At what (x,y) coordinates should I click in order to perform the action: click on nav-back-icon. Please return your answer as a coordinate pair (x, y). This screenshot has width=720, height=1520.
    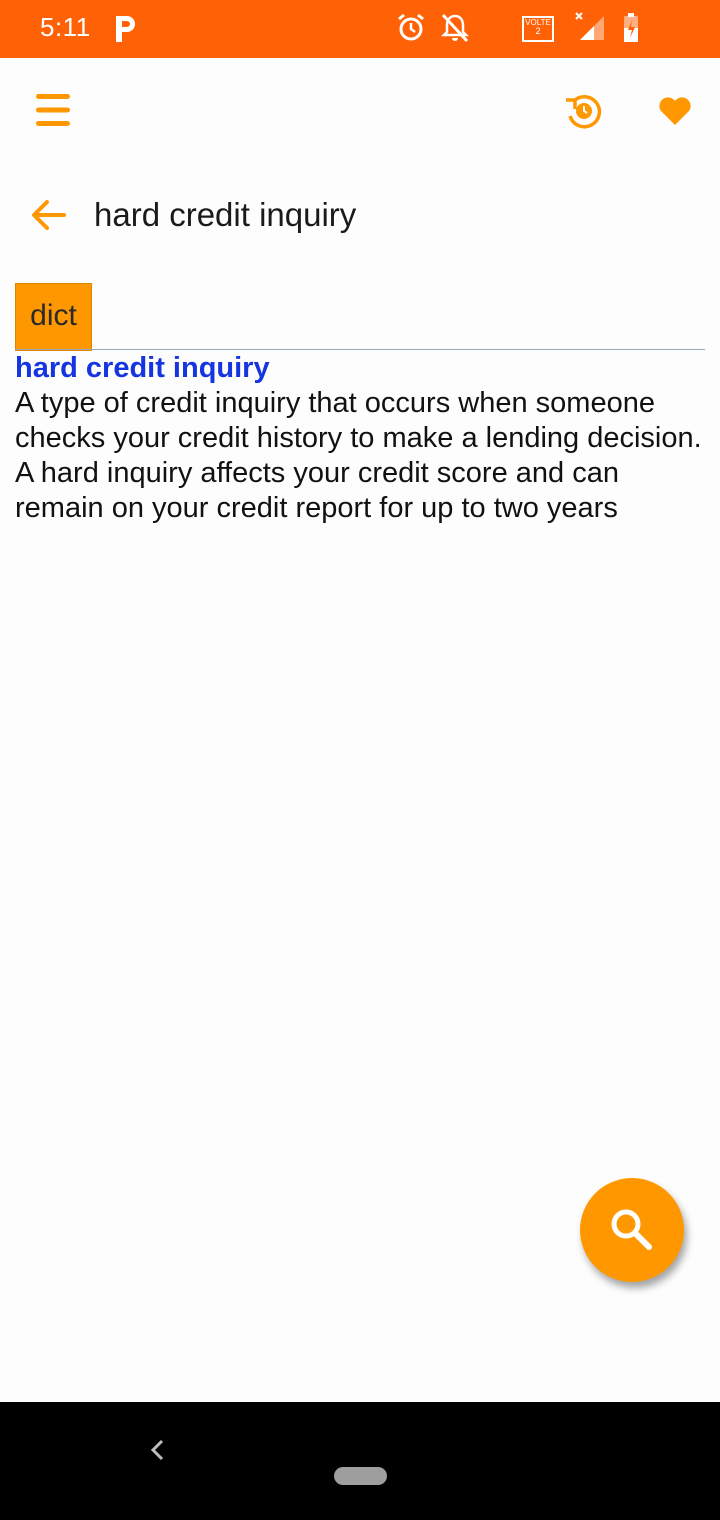
    Looking at the image, I should click on (157, 1450).